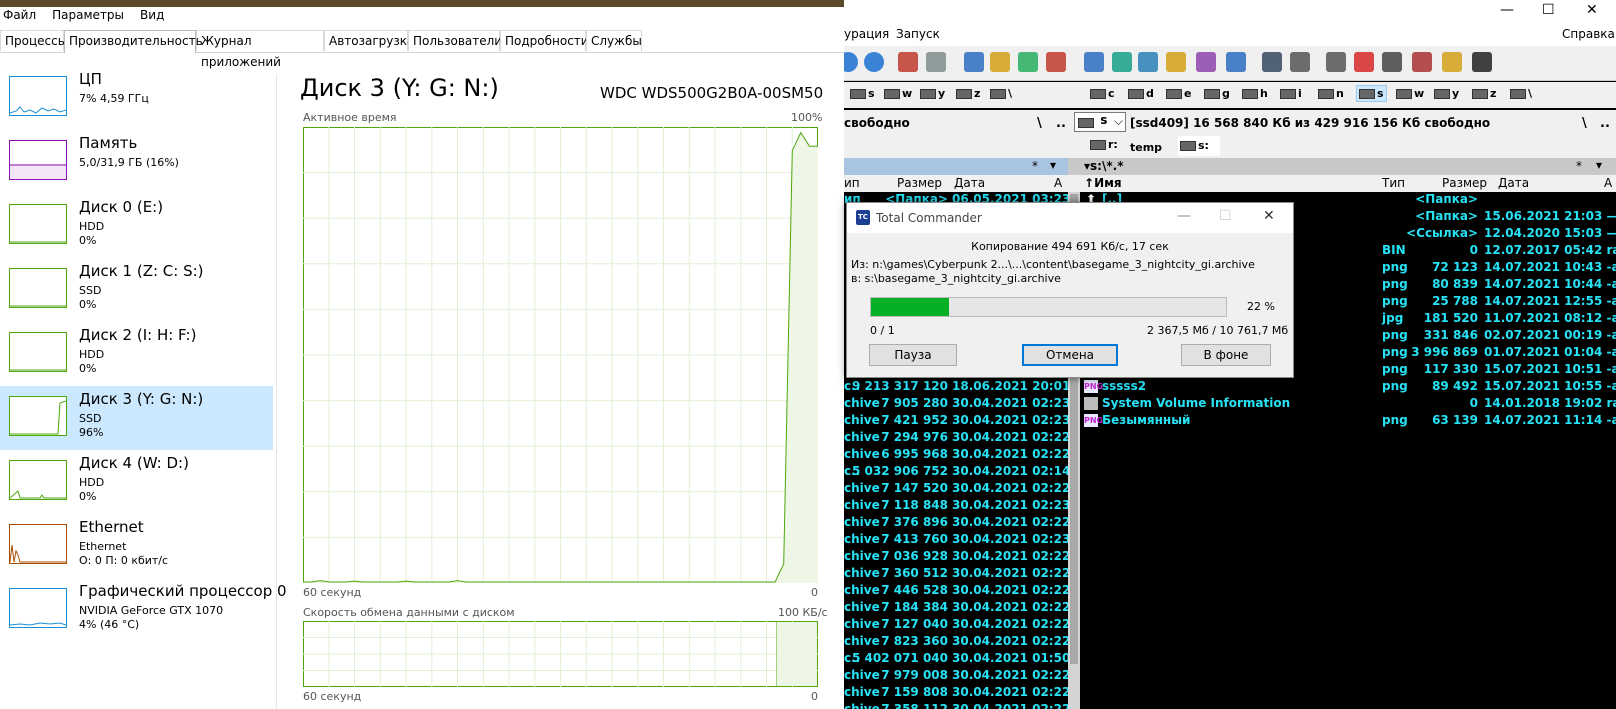 Image resolution: width=1616 pixels, height=709 pixels. What do you see at coordinates (1176, 62) in the screenshot?
I see `tools-icon` at bounding box center [1176, 62].